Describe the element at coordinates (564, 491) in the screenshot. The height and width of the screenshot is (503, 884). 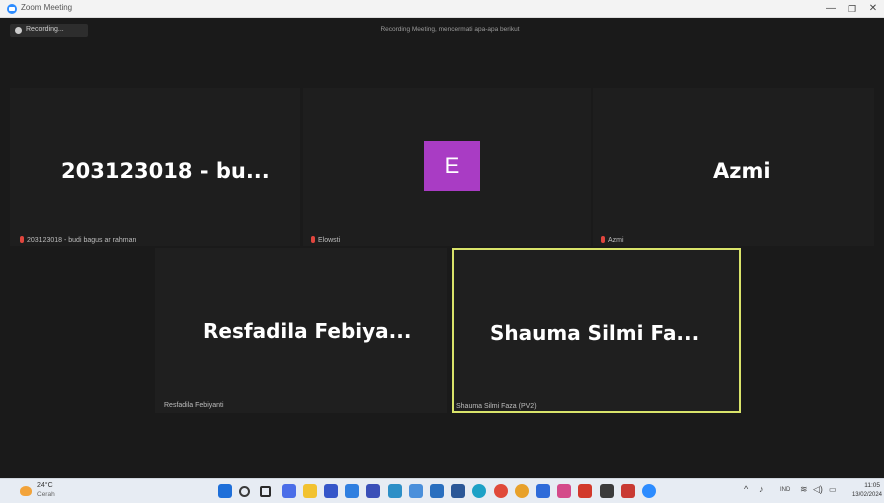
I see `app-badge-icon` at that location.